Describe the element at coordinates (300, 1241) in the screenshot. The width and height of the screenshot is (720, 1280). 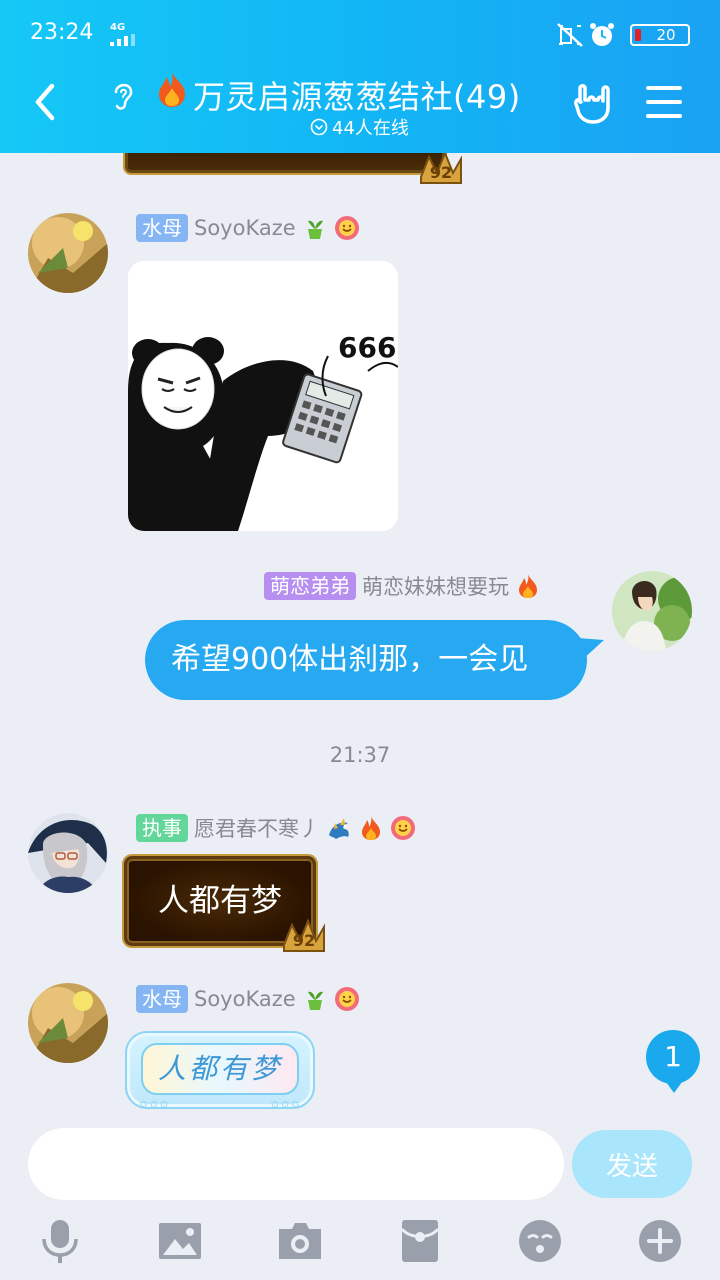
I see `camera-icon` at that location.